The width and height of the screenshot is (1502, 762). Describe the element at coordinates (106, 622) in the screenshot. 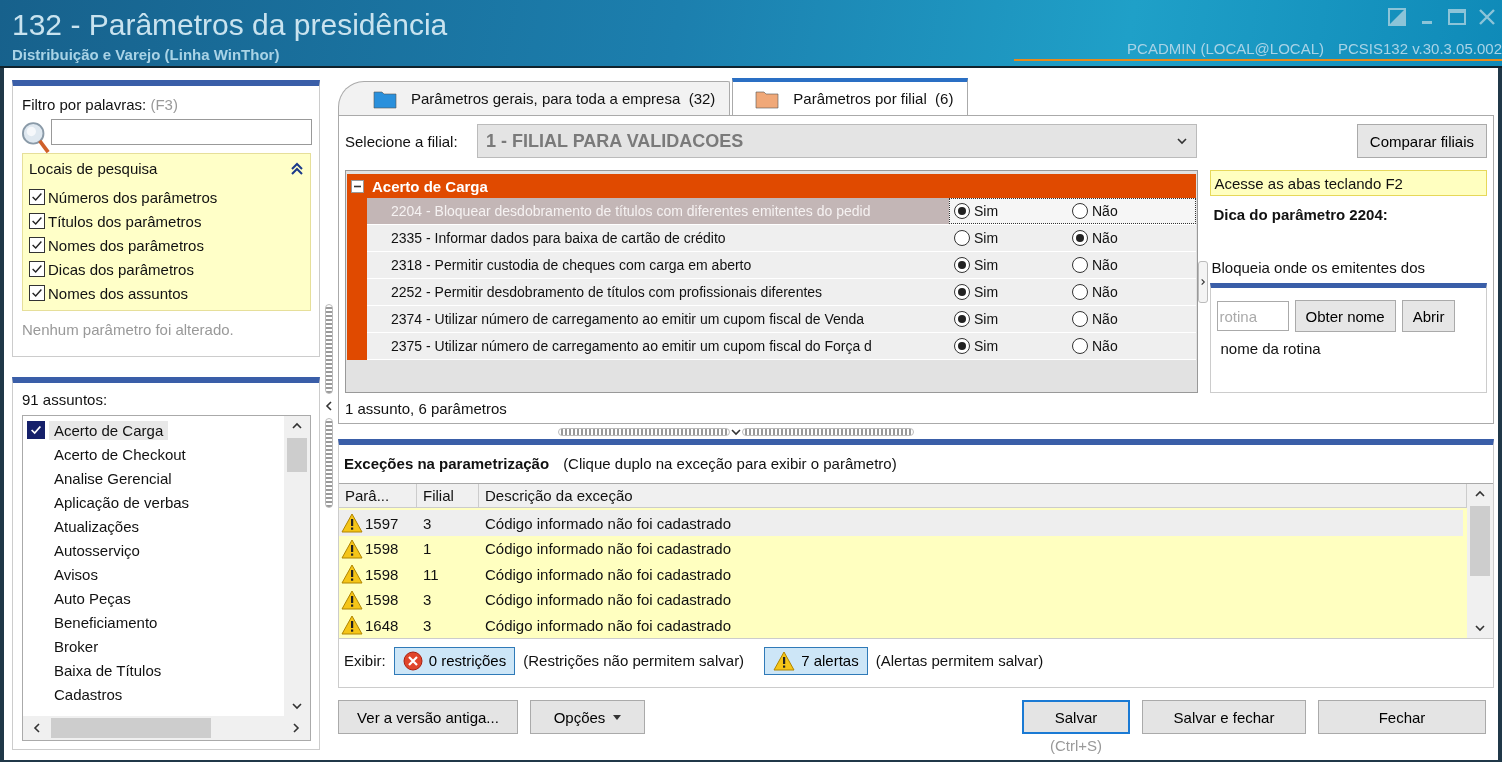

I see `list-item: Beneficiamento` at that location.